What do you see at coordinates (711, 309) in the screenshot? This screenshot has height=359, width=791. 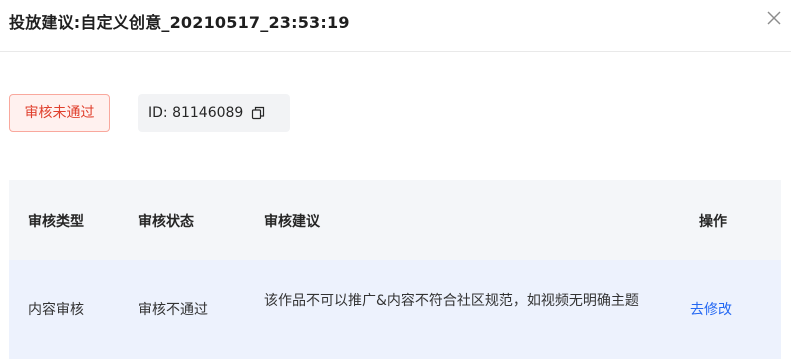 I see `modify-link: 去修改` at bounding box center [711, 309].